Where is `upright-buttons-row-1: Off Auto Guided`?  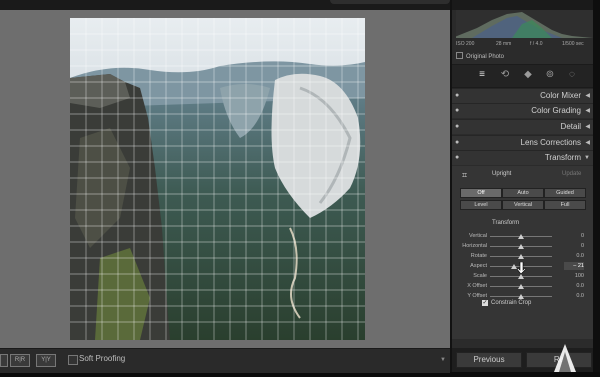
upright-buttons-row-1: Off Auto Guided is located at coordinates (523, 193).